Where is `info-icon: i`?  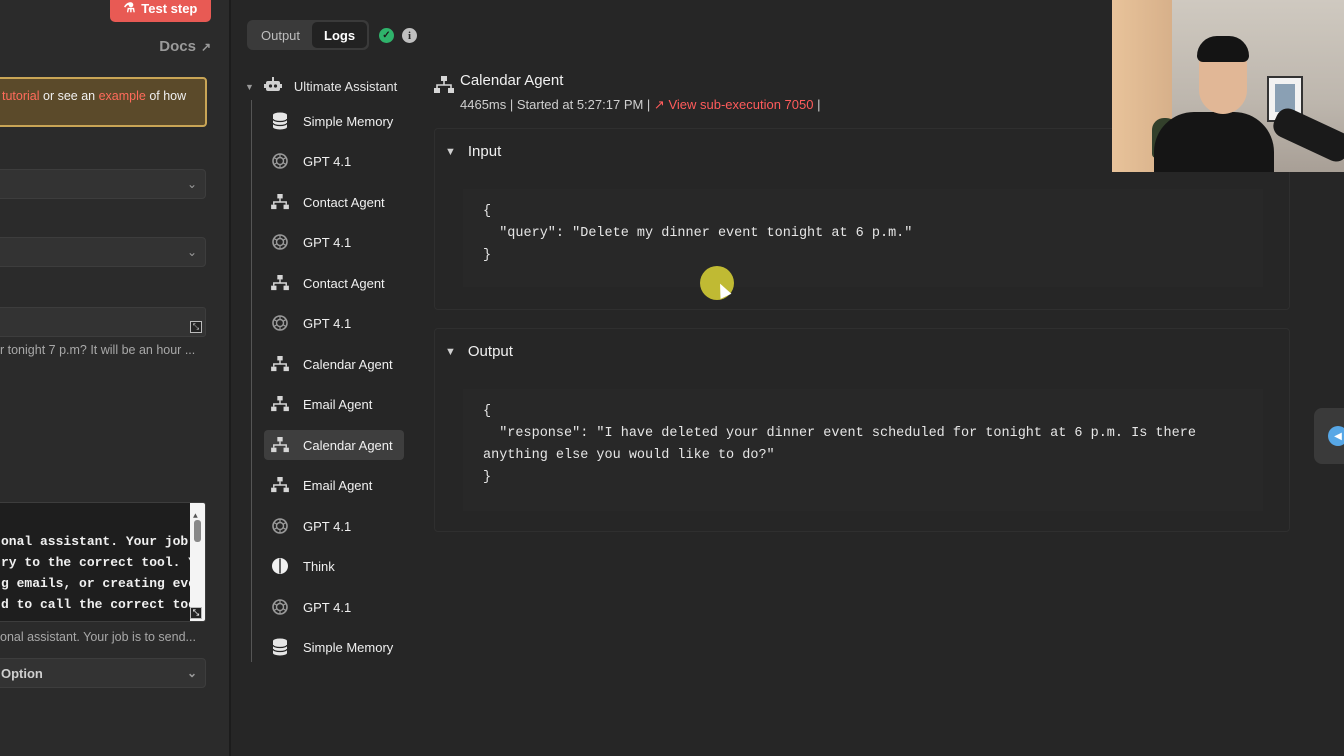 info-icon: i is located at coordinates (409, 35).